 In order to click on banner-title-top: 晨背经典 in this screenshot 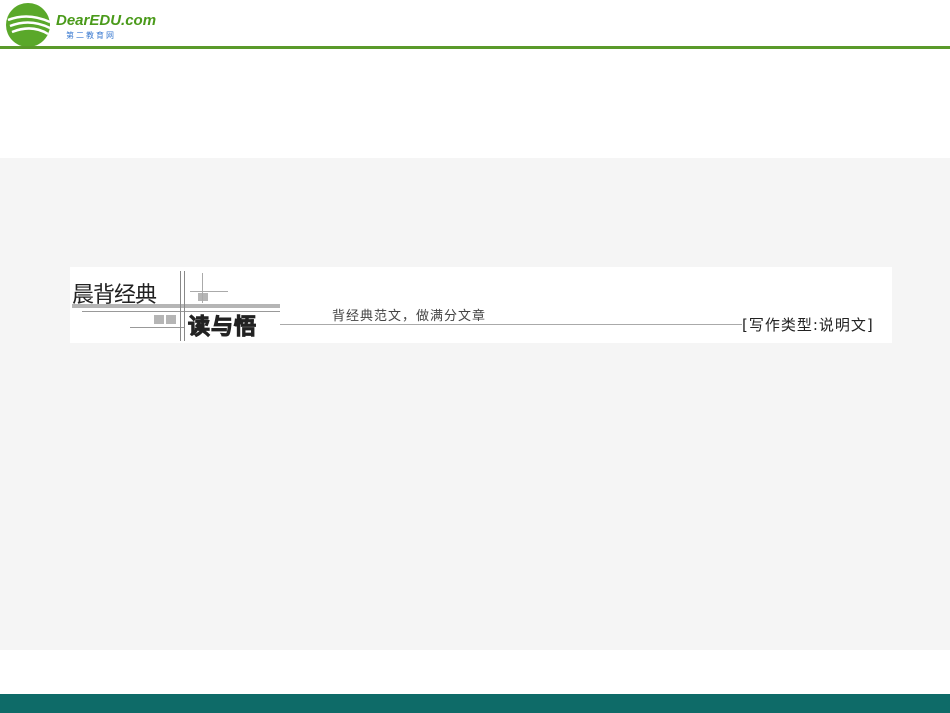, I will do `click(114, 295)`.